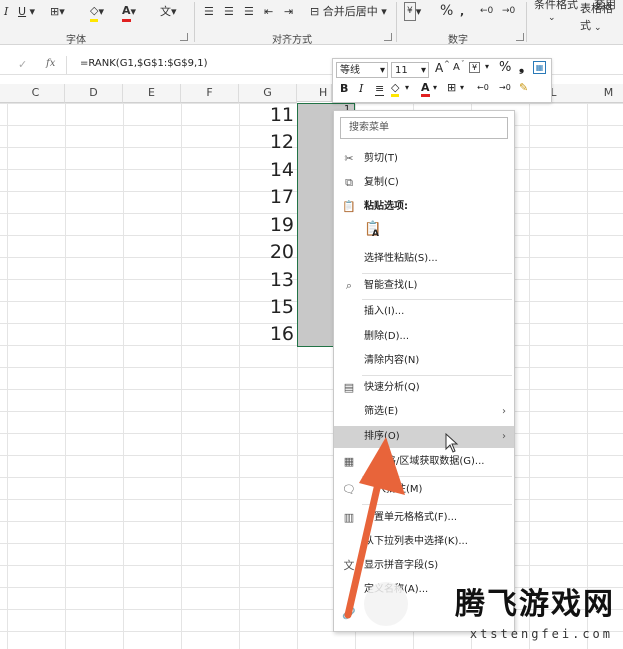 This screenshot has width=623, height=649. What do you see at coordinates (268, 93) in the screenshot?
I see `column-header-g: G` at bounding box center [268, 93].